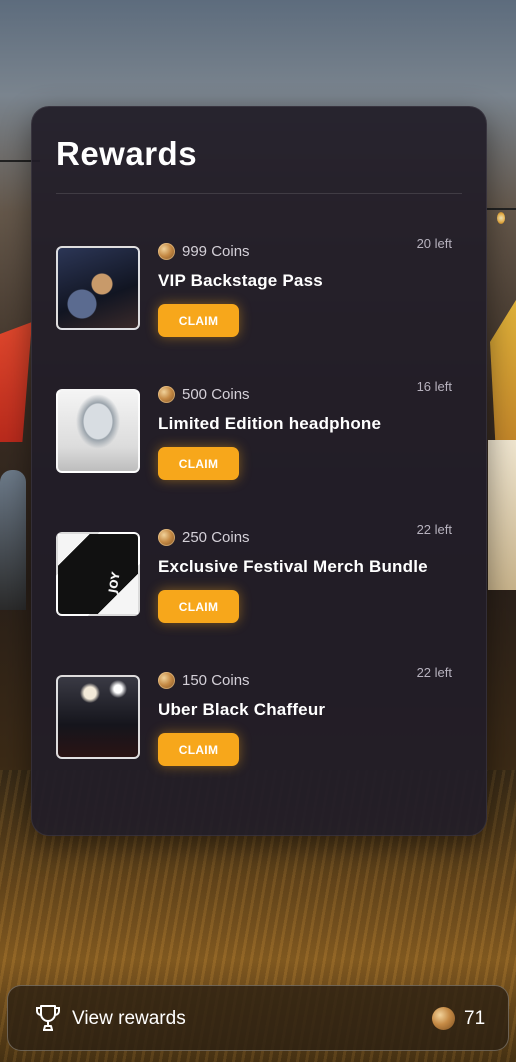 Image resolution: width=516 pixels, height=1062 pixels. Describe the element at coordinates (98, 574) in the screenshot. I see `reward-image-merch: JOY` at that location.